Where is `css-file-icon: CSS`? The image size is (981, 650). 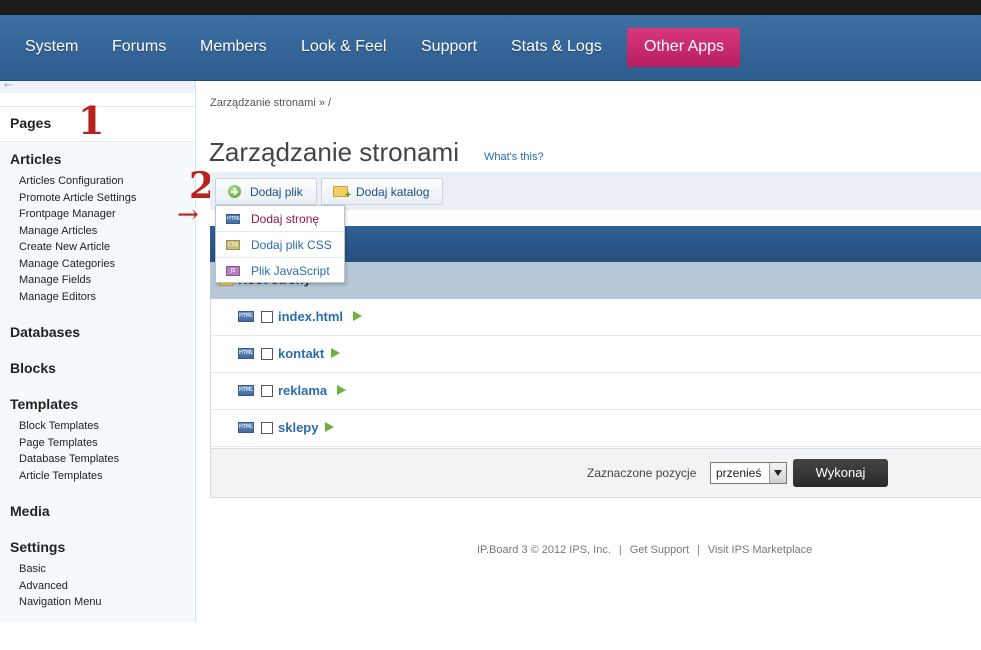
css-file-icon: CSS is located at coordinates (233, 245).